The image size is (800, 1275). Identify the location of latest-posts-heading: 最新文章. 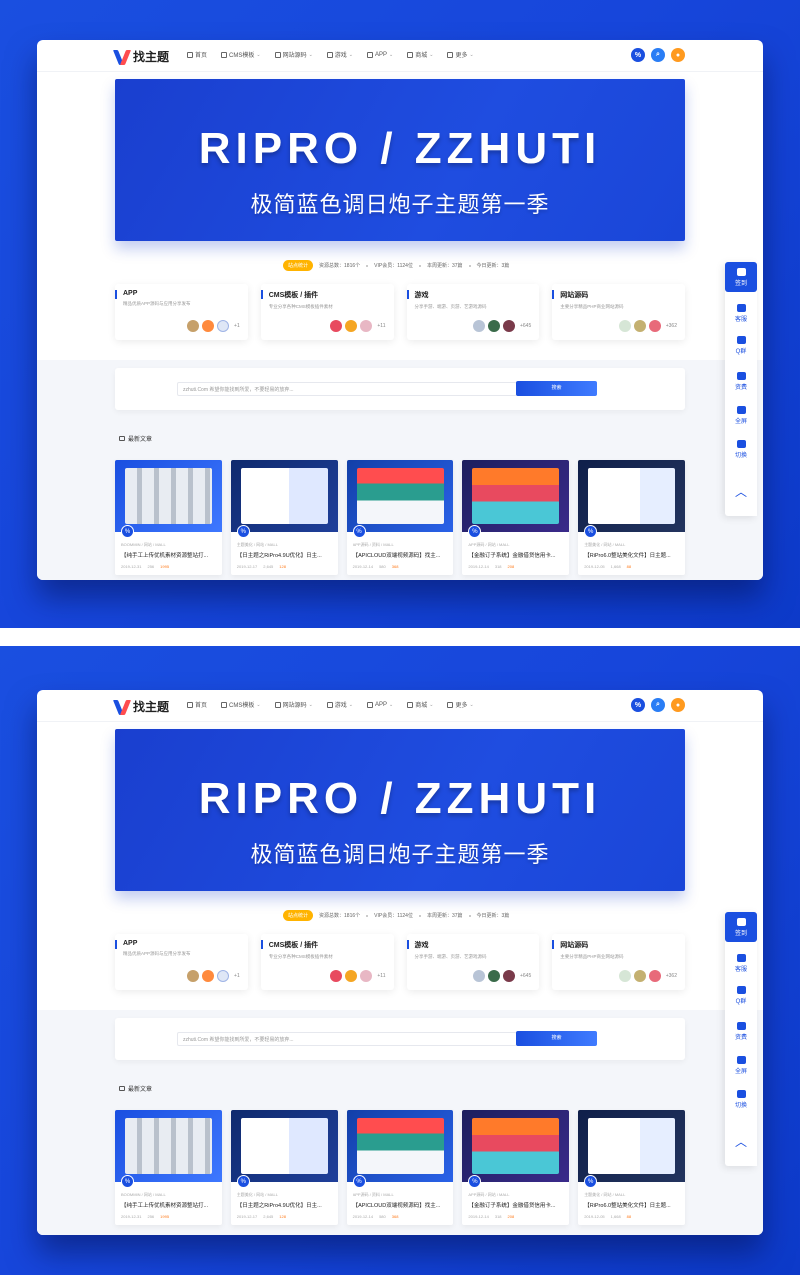
(135, 438).